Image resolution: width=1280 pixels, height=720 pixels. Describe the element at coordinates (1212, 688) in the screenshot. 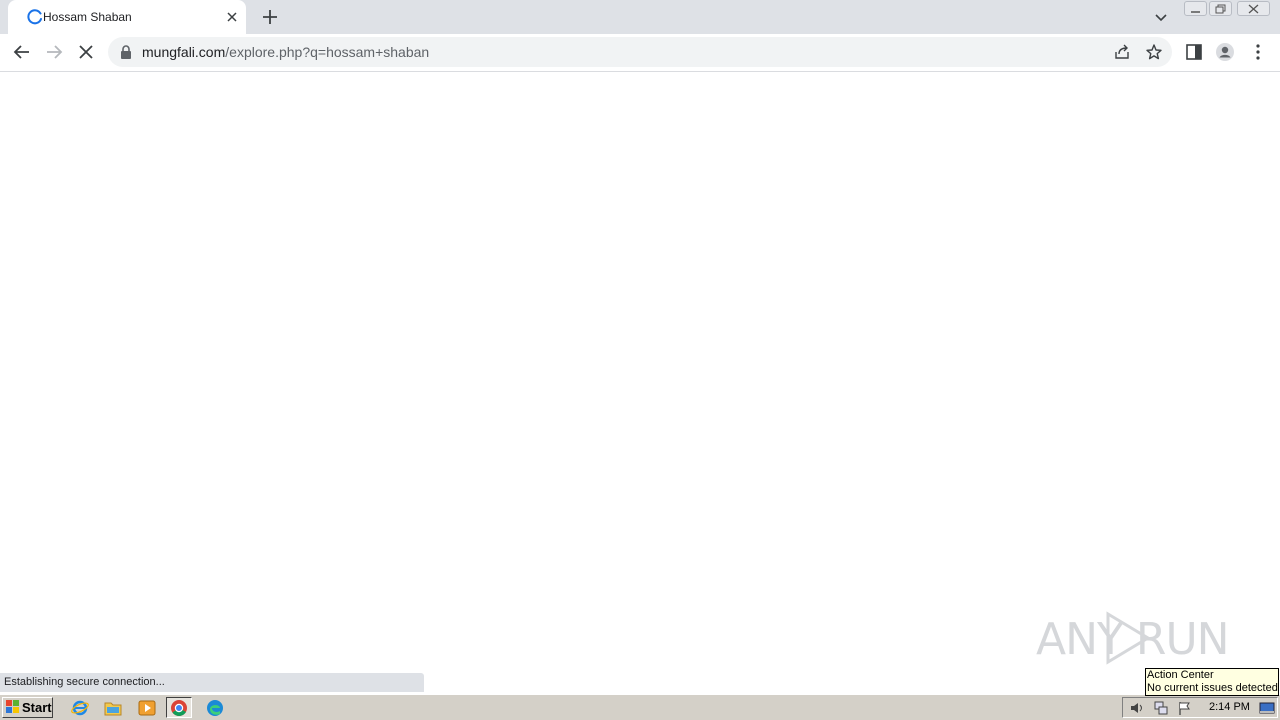

I see `tooltip-body: No current issues detected` at that location.